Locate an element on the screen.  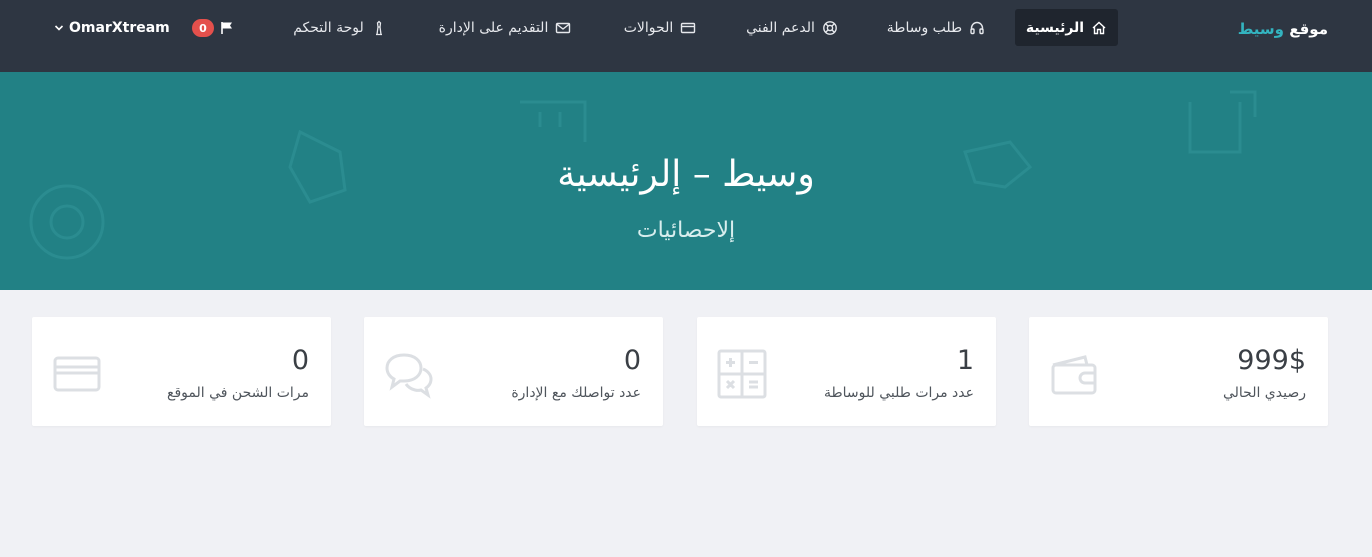
headset-icon is located at coordinates (977, 27).